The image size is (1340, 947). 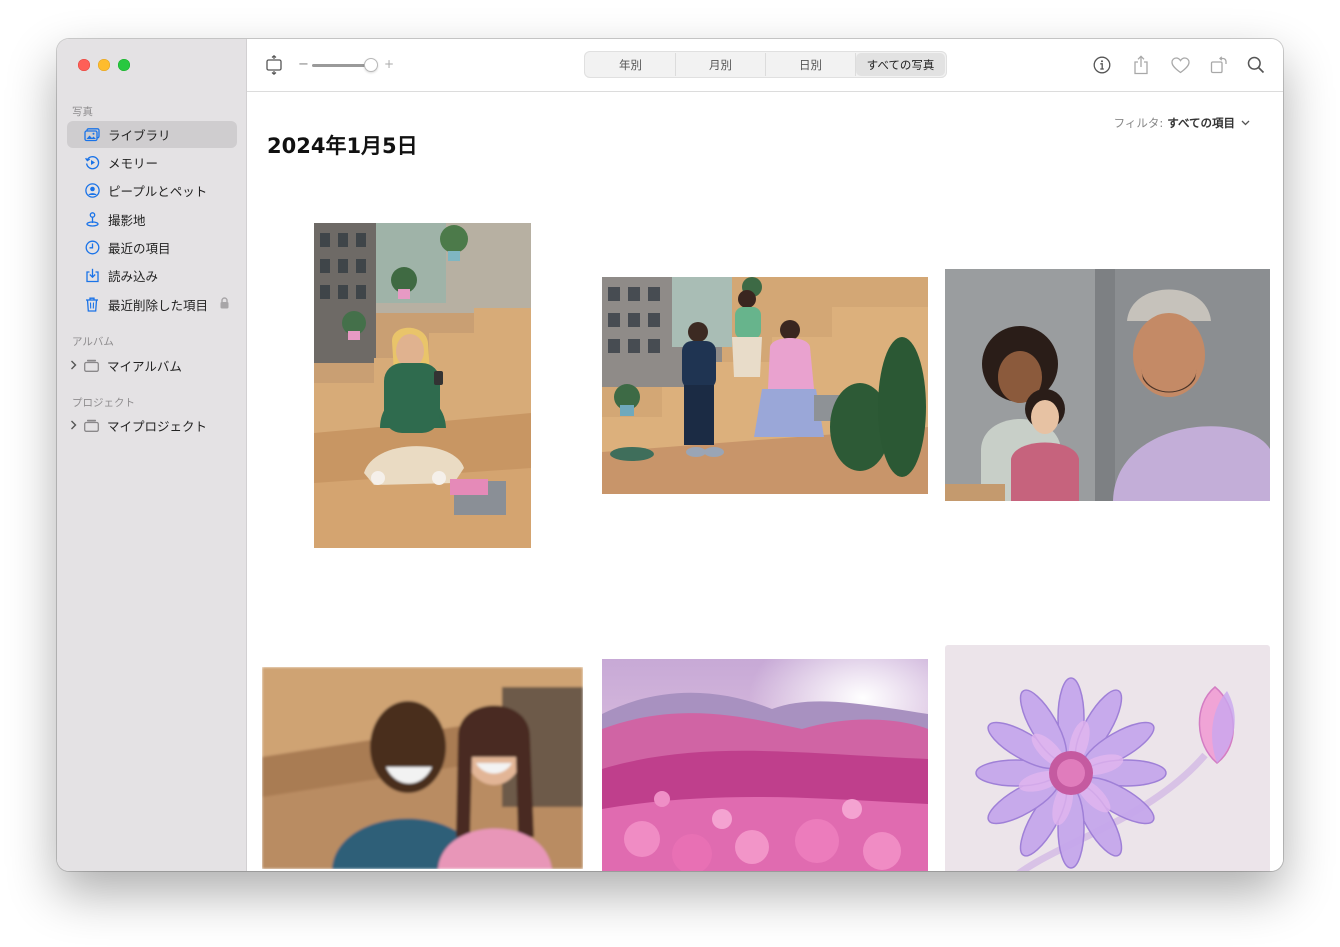 What do you see at coordinates (92, 365) in the screenshot?
I see `album-folder-icon` at bounding box center [92, 365].